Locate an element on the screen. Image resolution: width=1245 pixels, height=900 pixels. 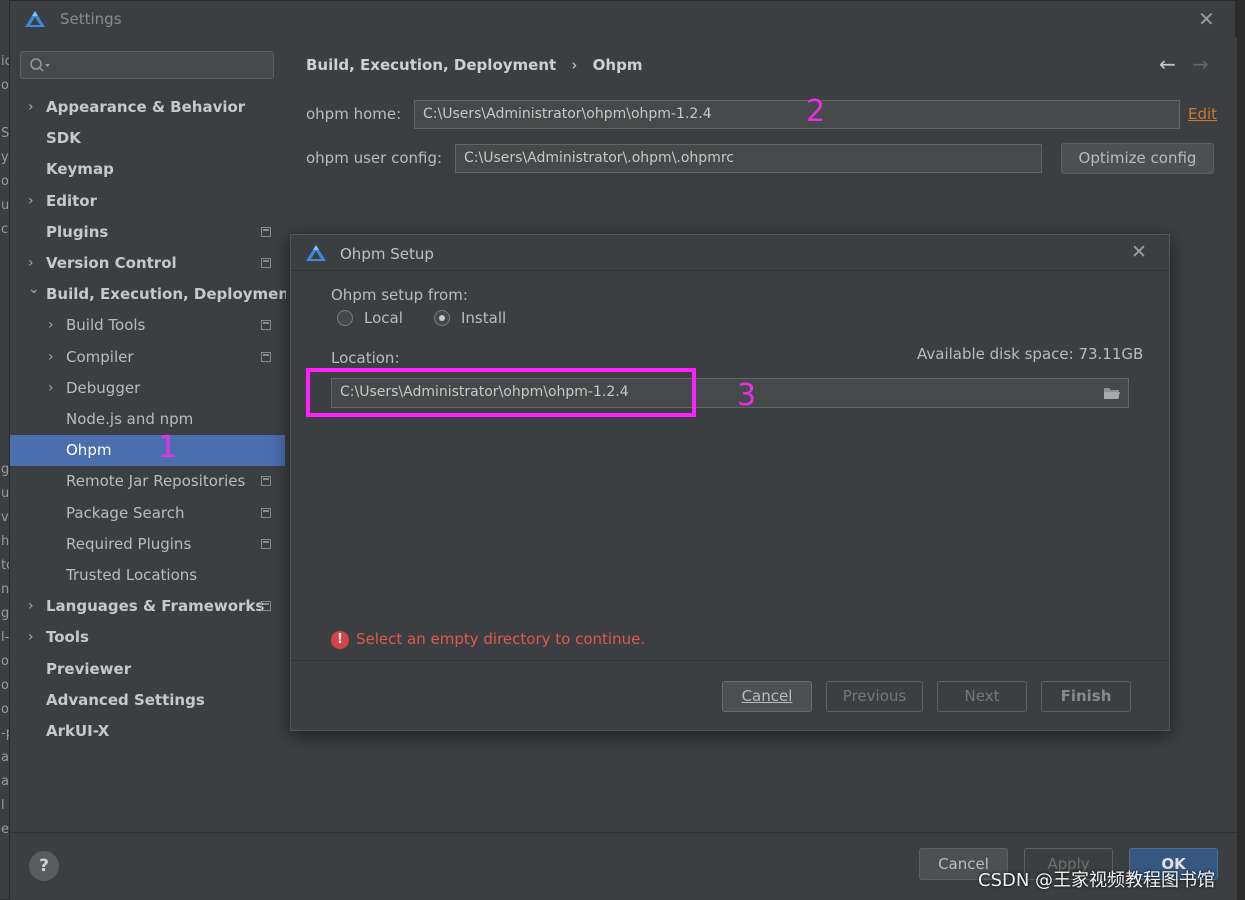
breadcrumb-parent: Build, Execution, Deployment is located at coordinates (431, 65).